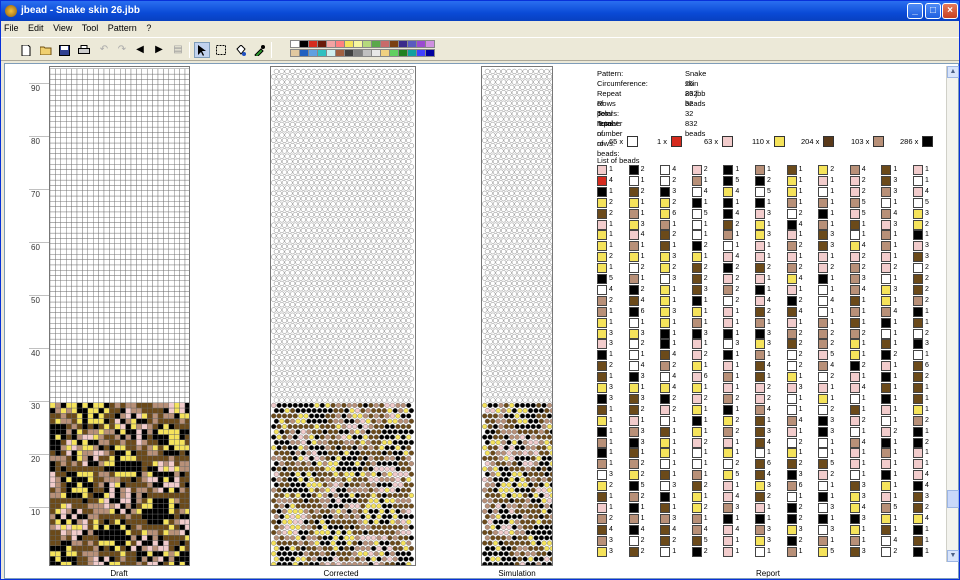 This screenshot has width=960, height=580. What do you see at coordinates (36, 28) in the screenshot?
I see `menu-edit: Edit` at bounding box center [36, 28].